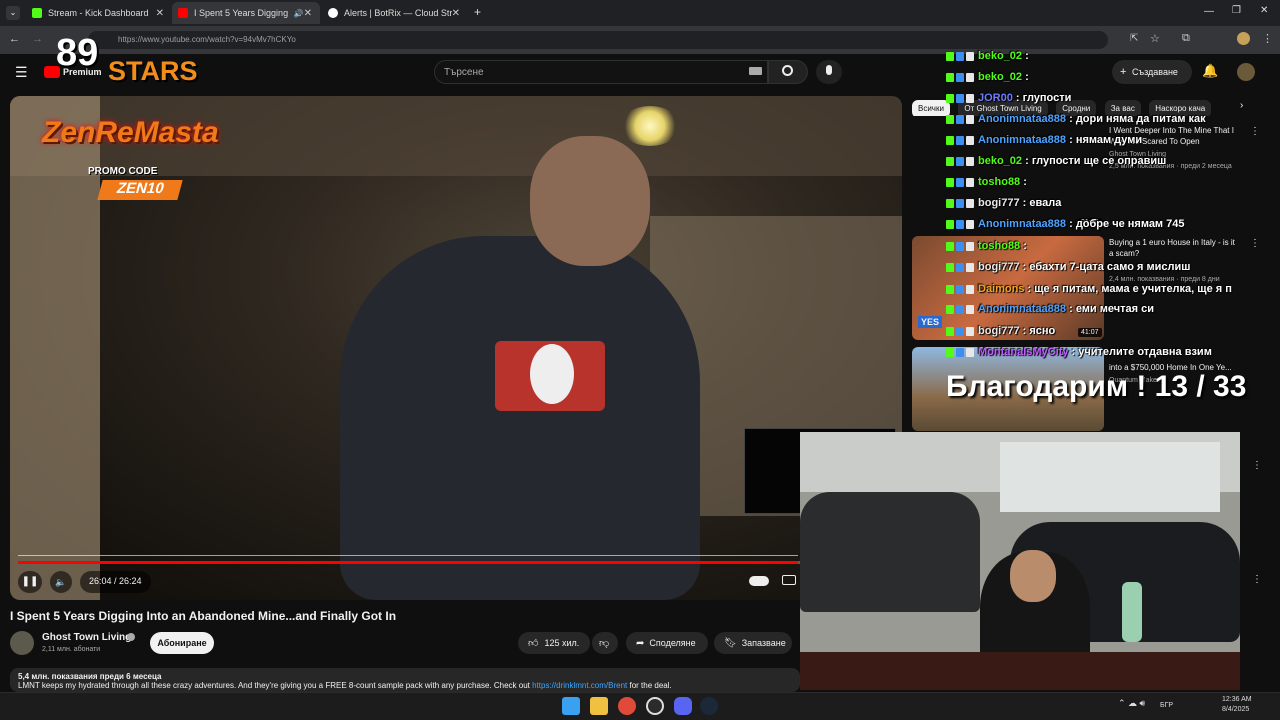 The image size is (1280, 720). I want to click on steam-icon, so click(709, 706).